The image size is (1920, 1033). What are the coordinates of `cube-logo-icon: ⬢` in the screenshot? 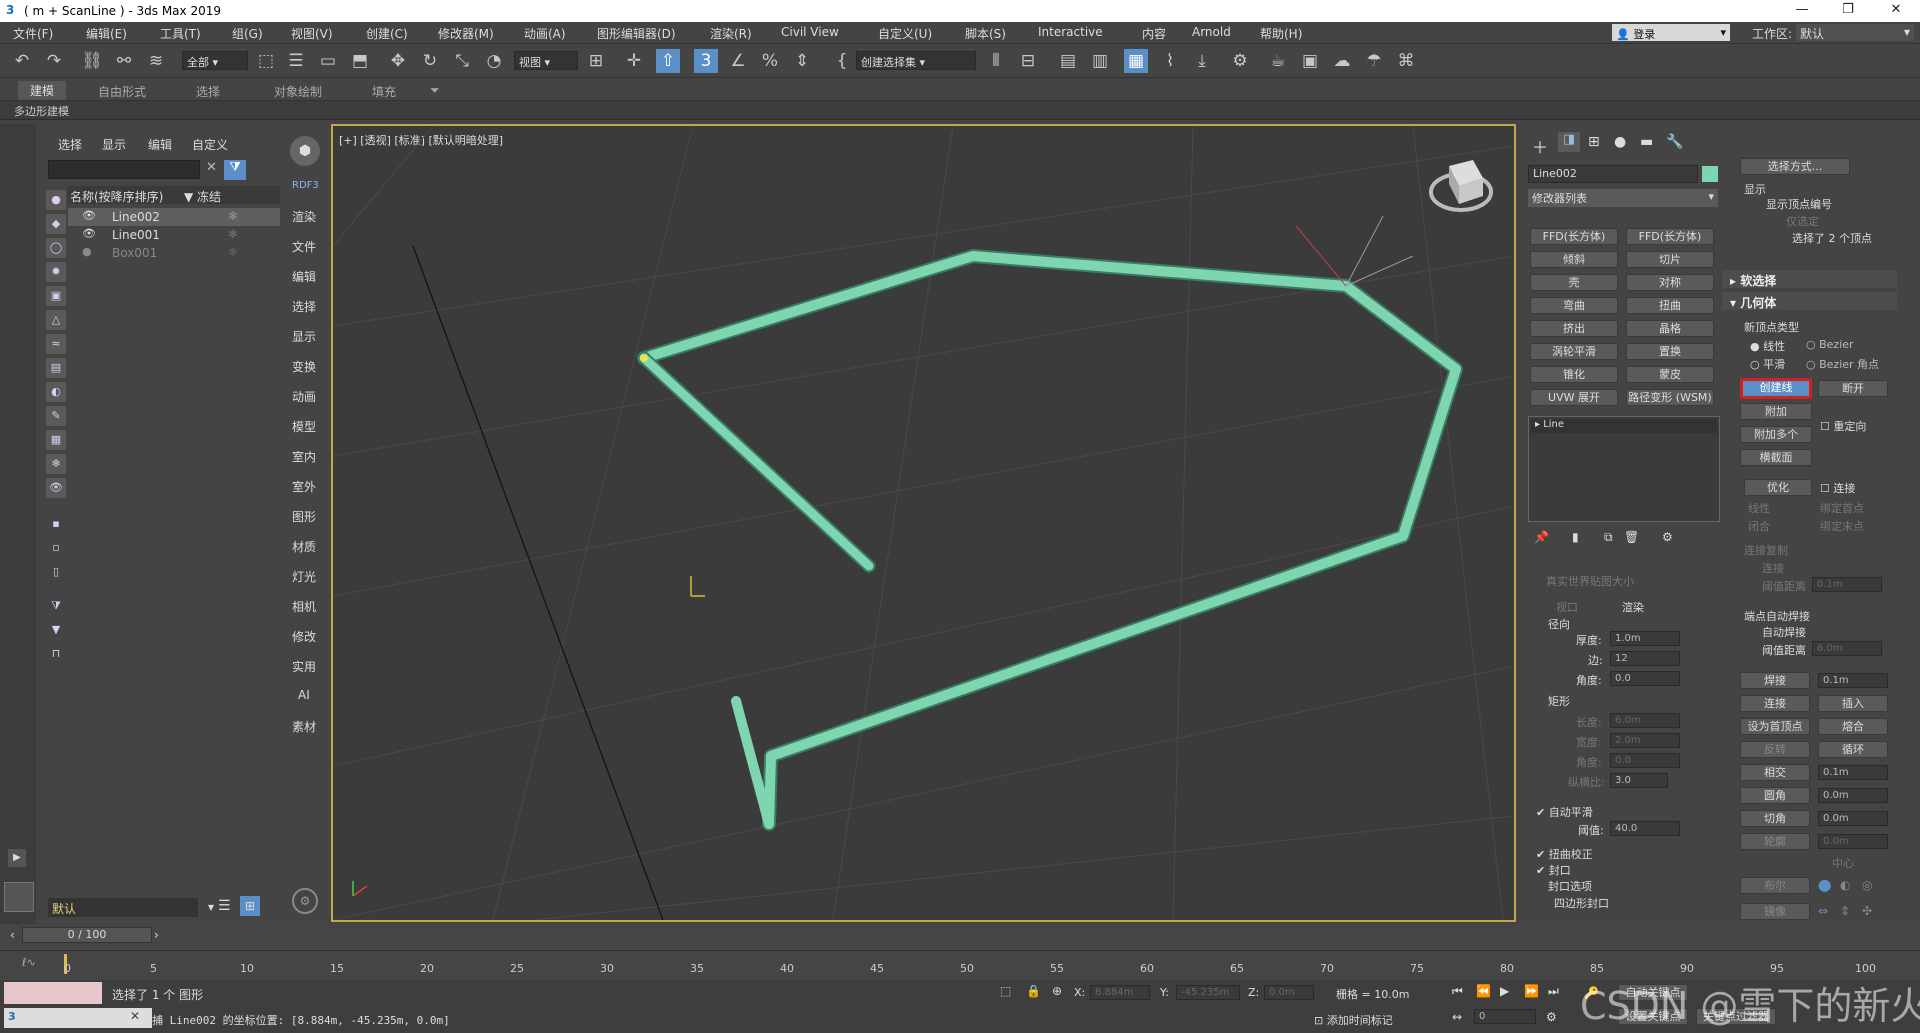 It's located at (305, 151).